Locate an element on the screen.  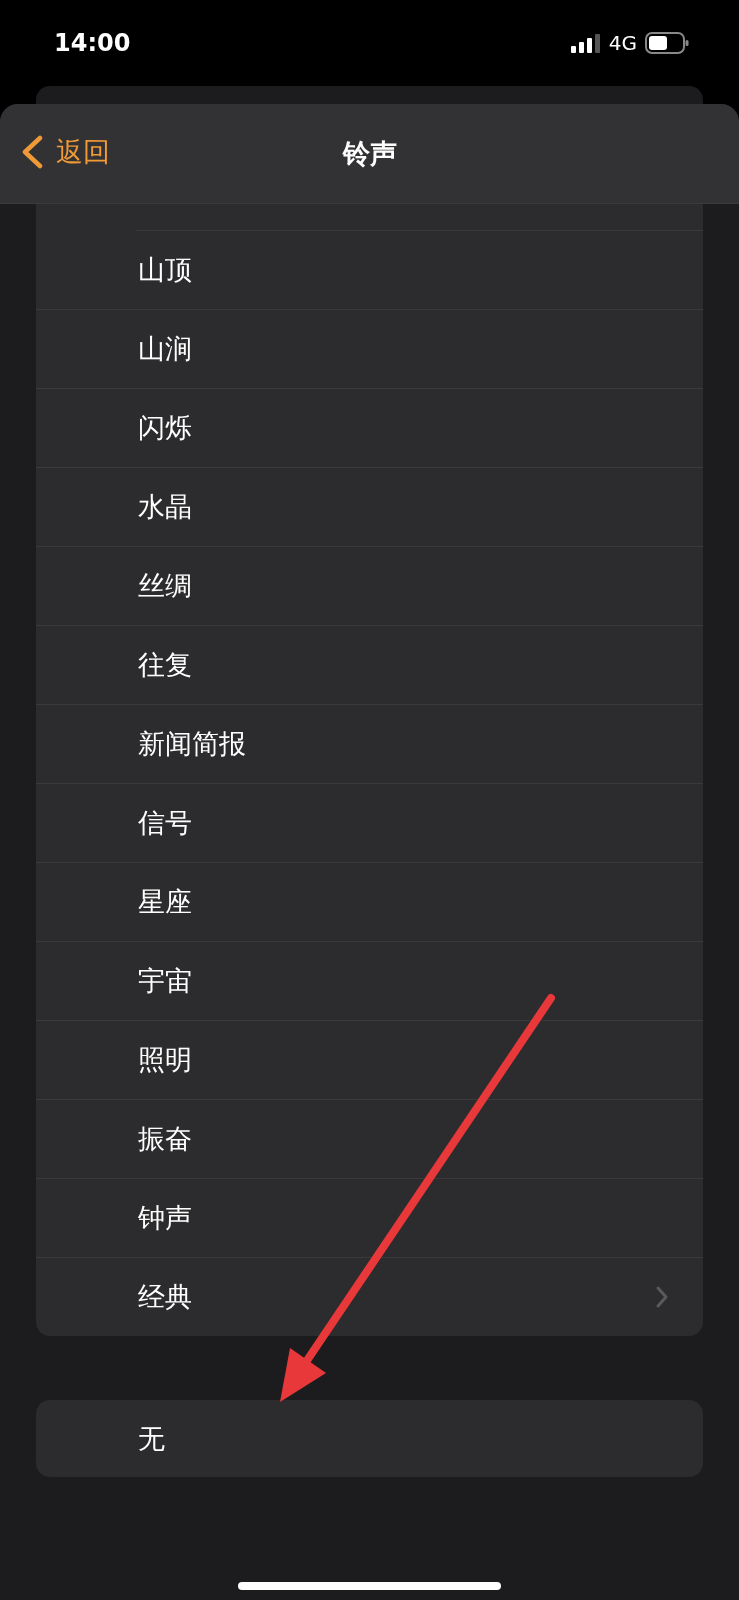
ringtone-item: 水晶 is located at coordinates (369, 507).